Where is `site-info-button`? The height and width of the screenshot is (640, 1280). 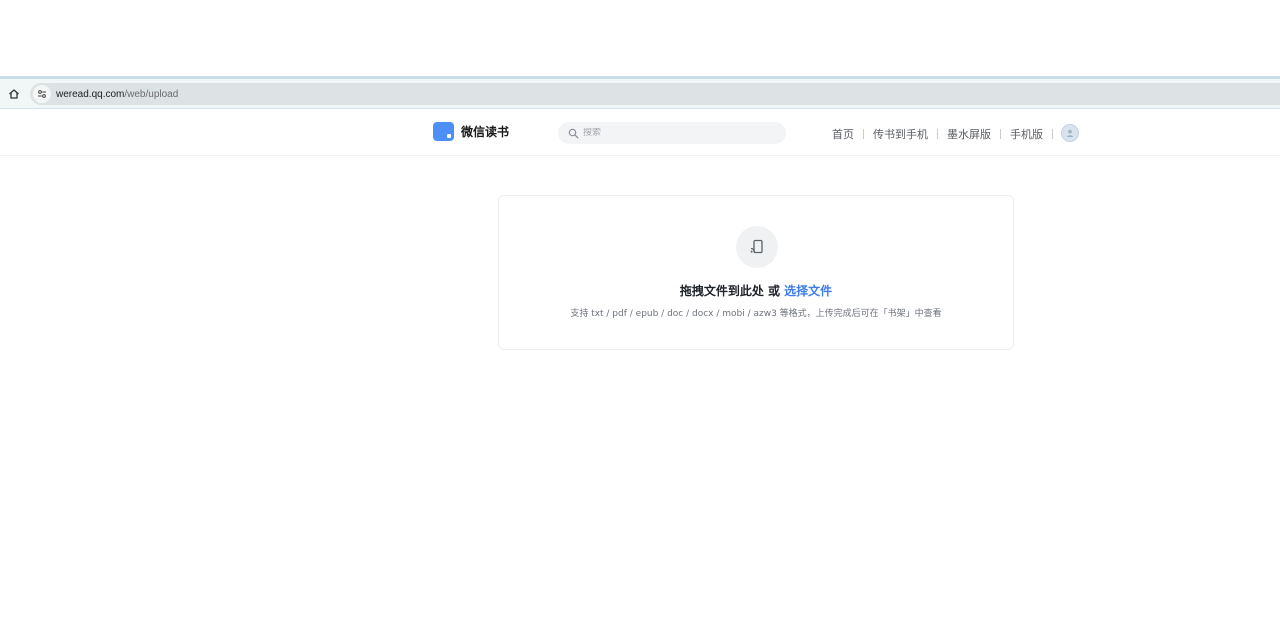
site-info-button is located at coordinates (42, 94).